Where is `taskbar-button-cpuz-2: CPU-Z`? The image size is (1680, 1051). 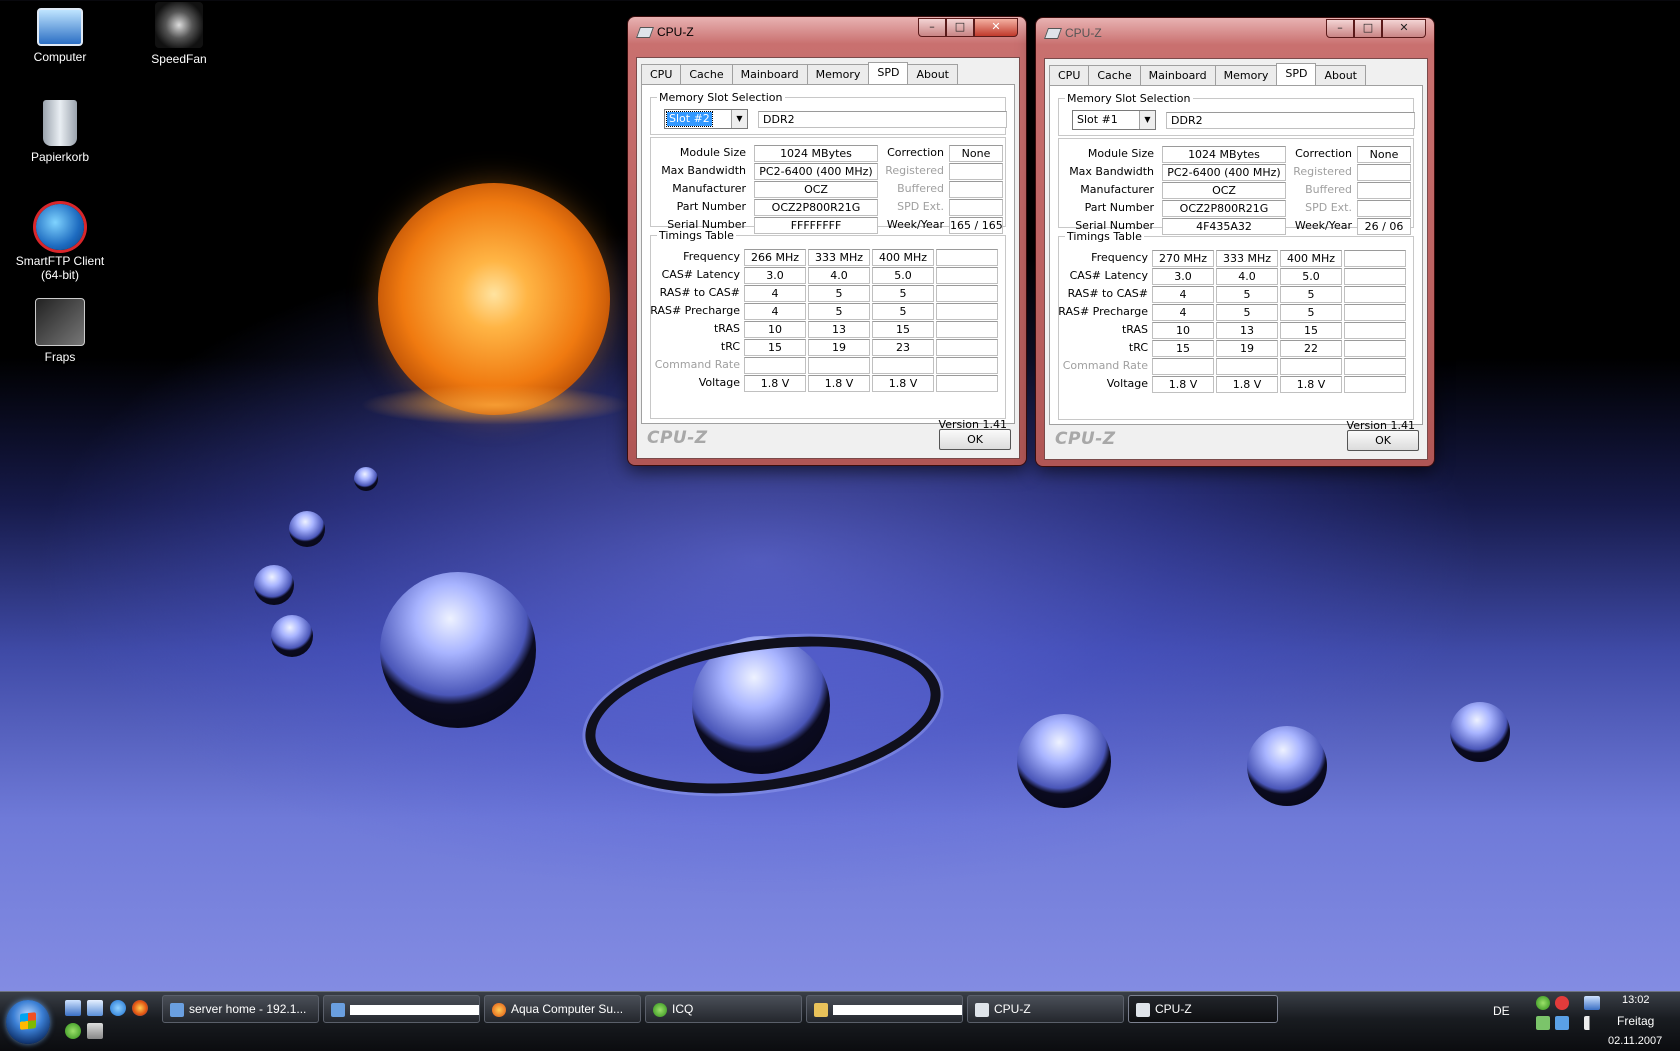 taskbar-button-cpuz-2: CPU-Z is located at coordinates (1203, 1009).